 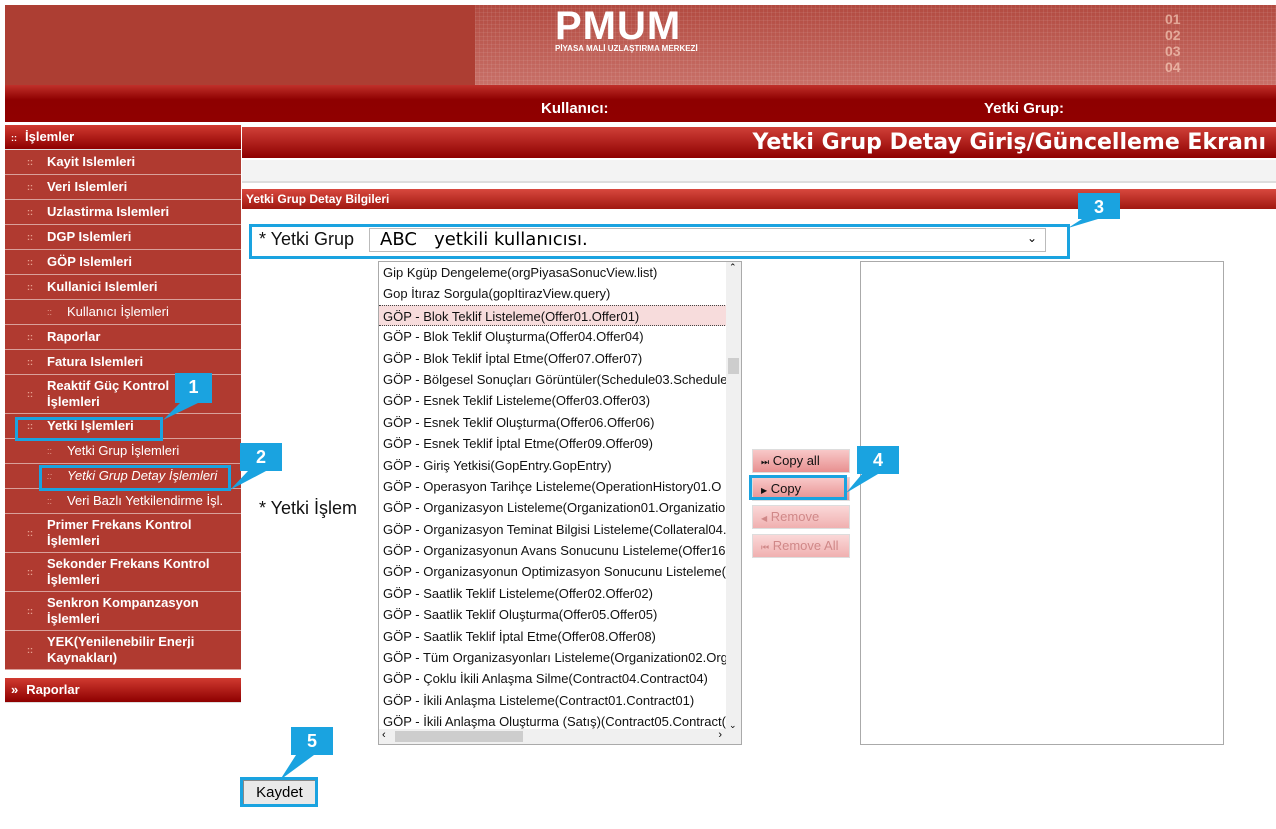 What do you see at coordinates (878, 460) in the screenshot?
I see `callout-4: 4` at bounding box center [878, 460].